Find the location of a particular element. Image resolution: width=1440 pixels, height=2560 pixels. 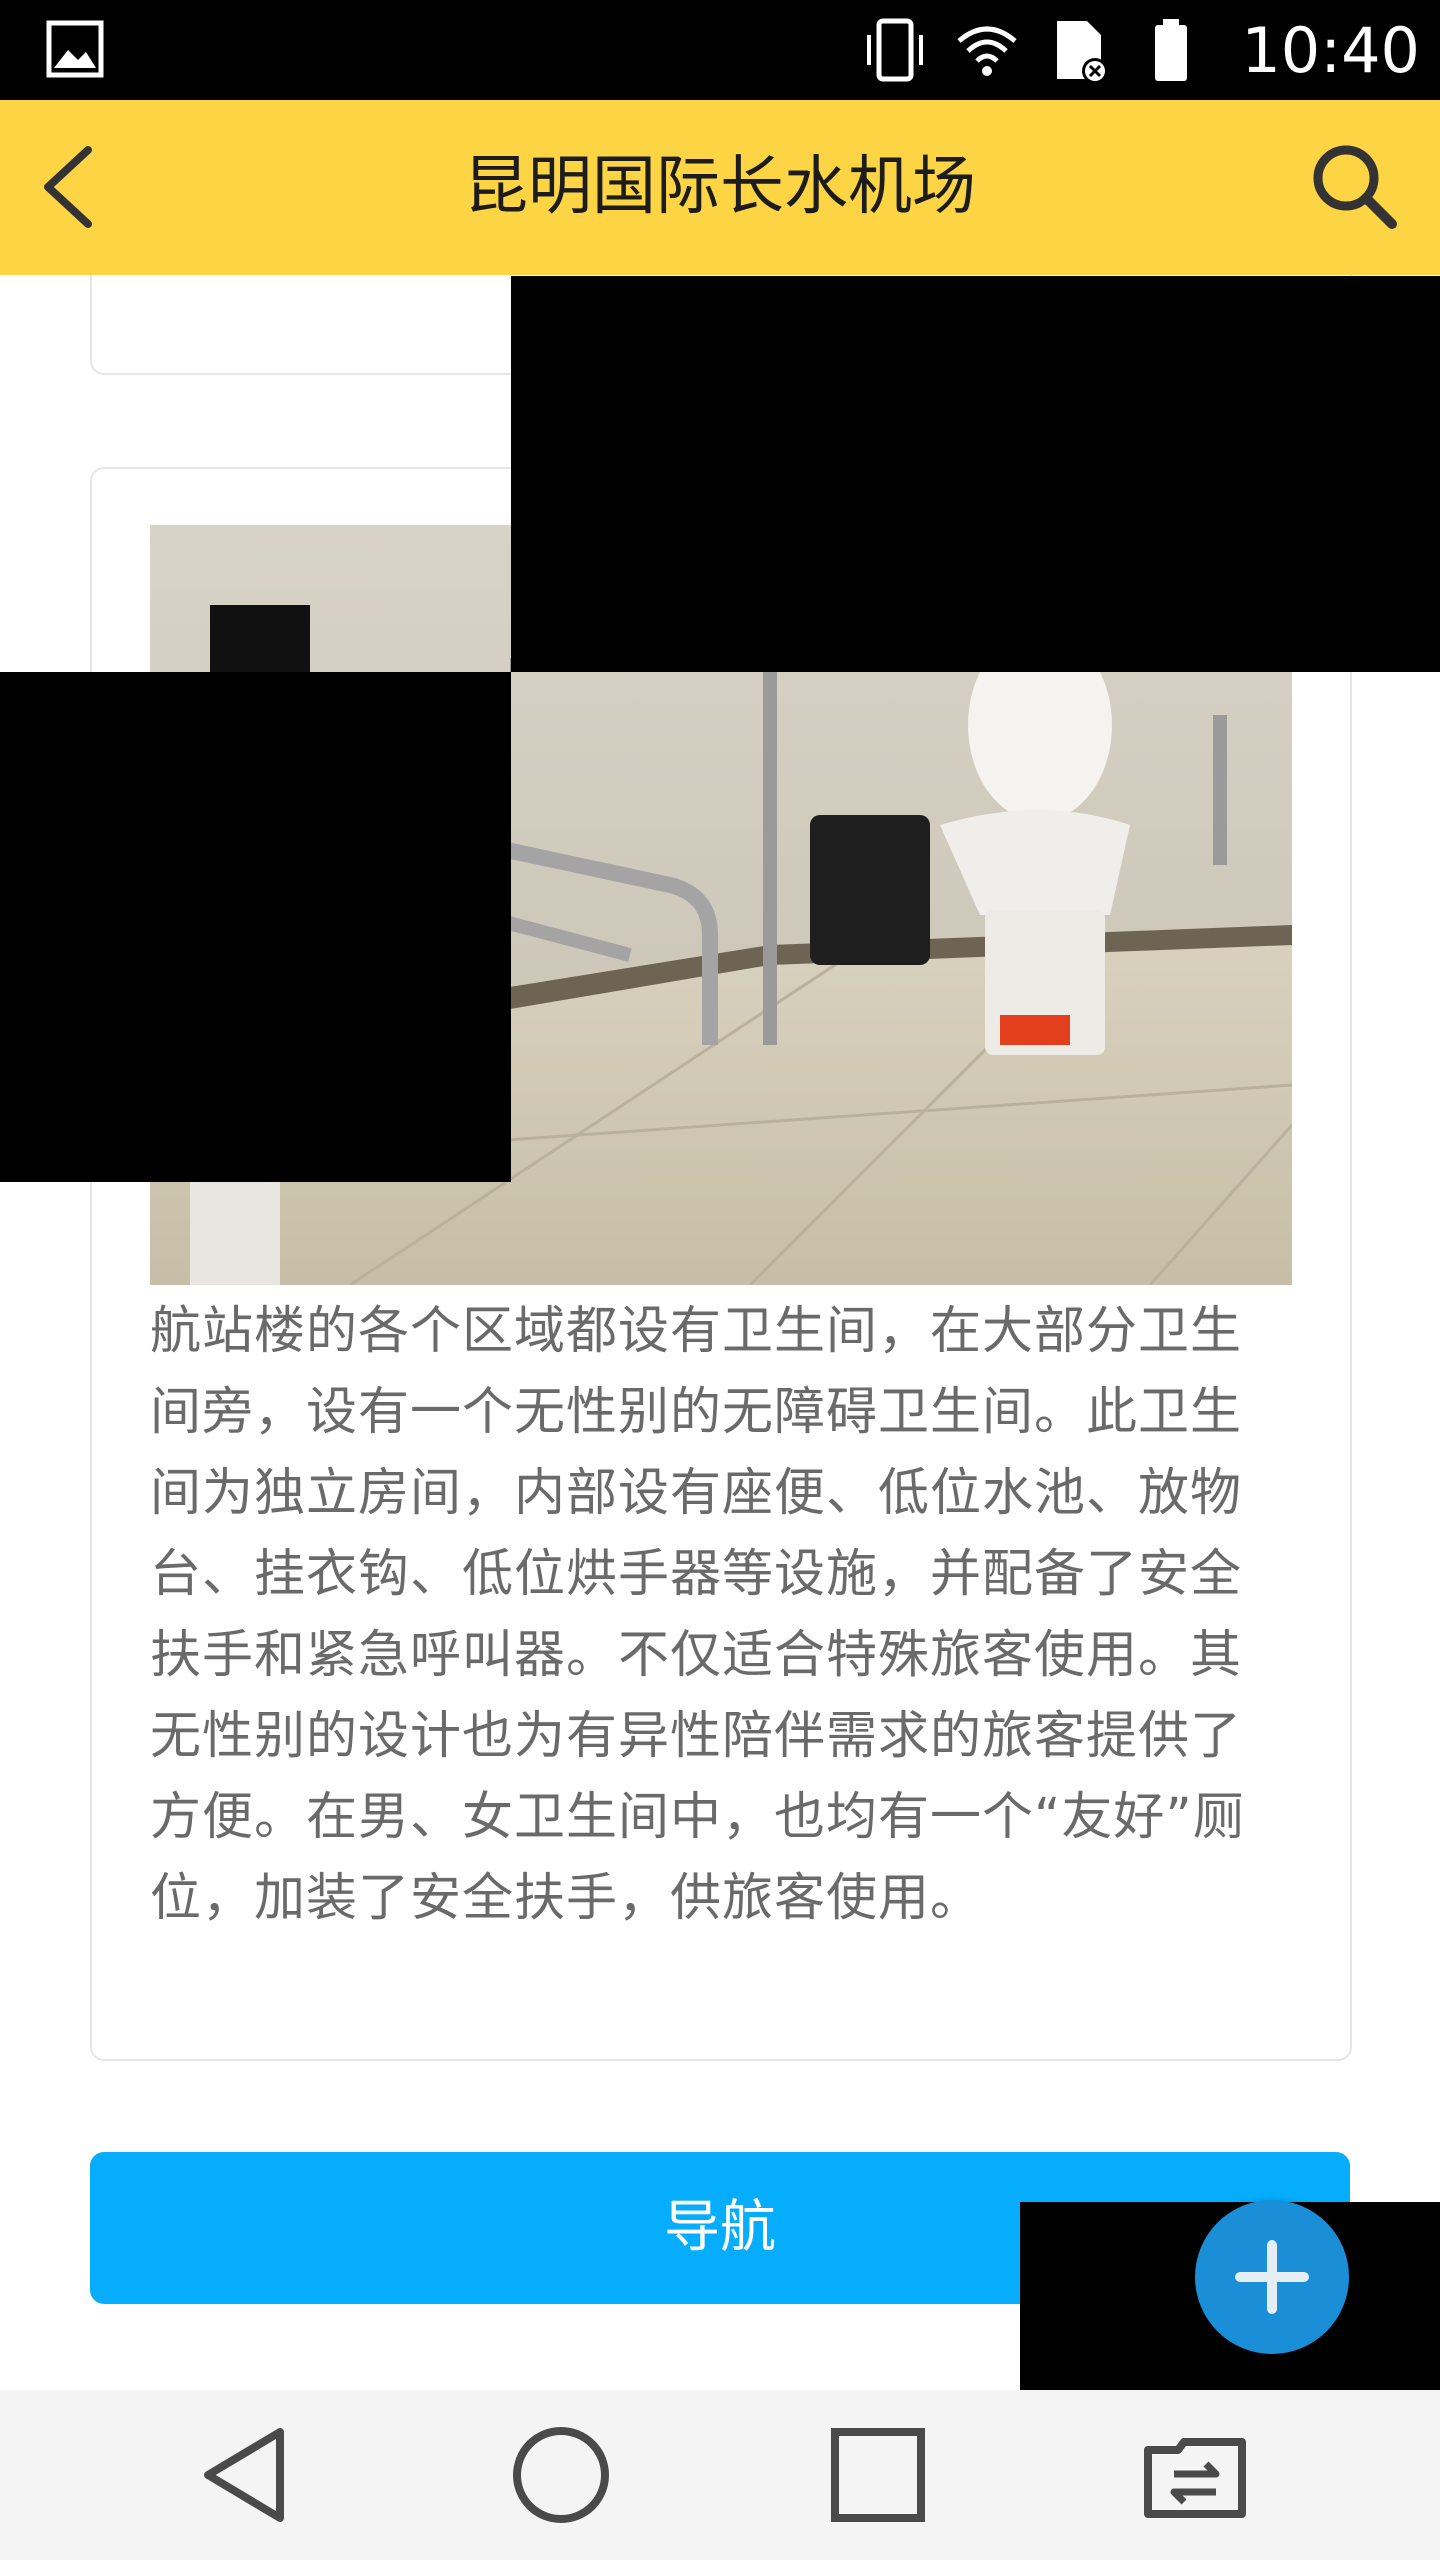

sim-card-no-service-icon is located at coordinates (1083, 52).